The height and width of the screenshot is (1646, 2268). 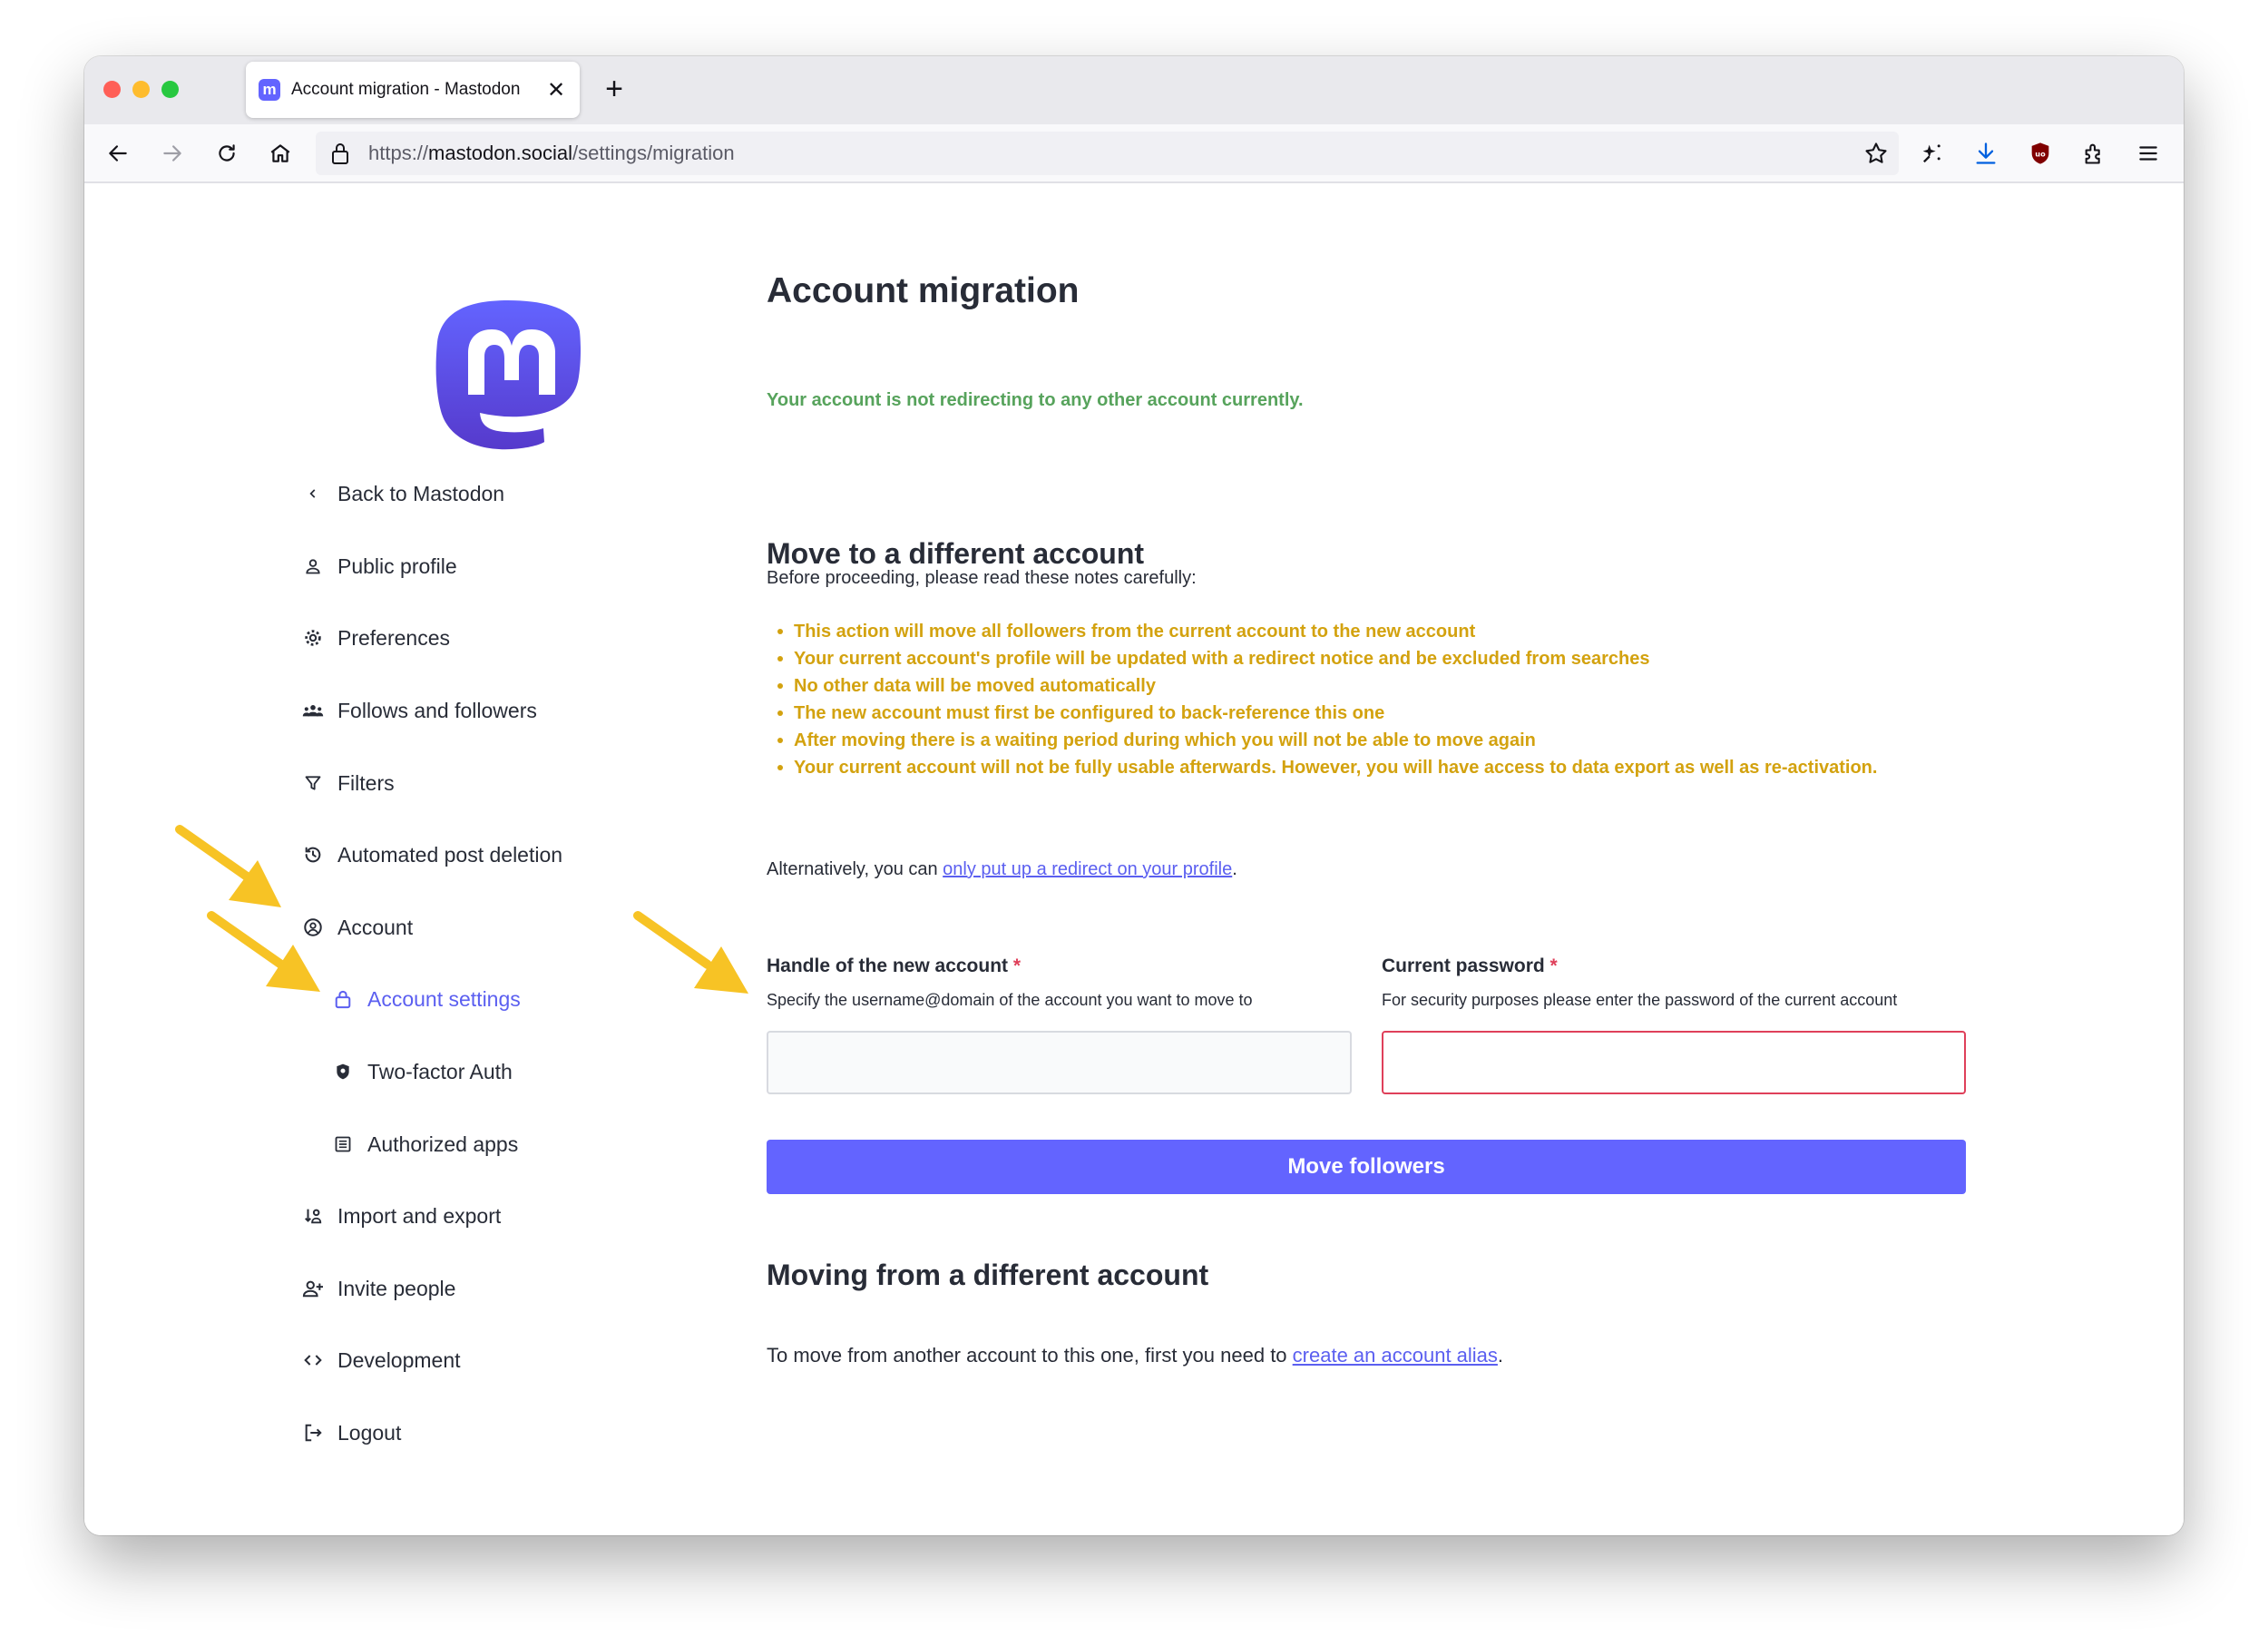 What do you see at coordinates (313, 1360) in the screenshot?
I see `code-icon` at bounding box center [313, 1360].